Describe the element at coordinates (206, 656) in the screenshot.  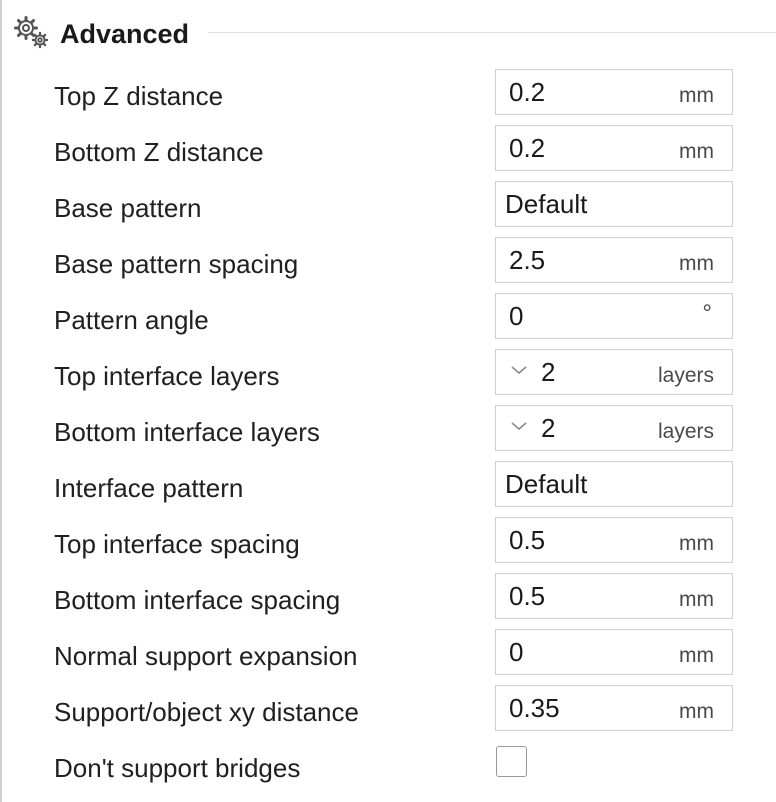
I see `setting-label: Normal support expansion` at that location.